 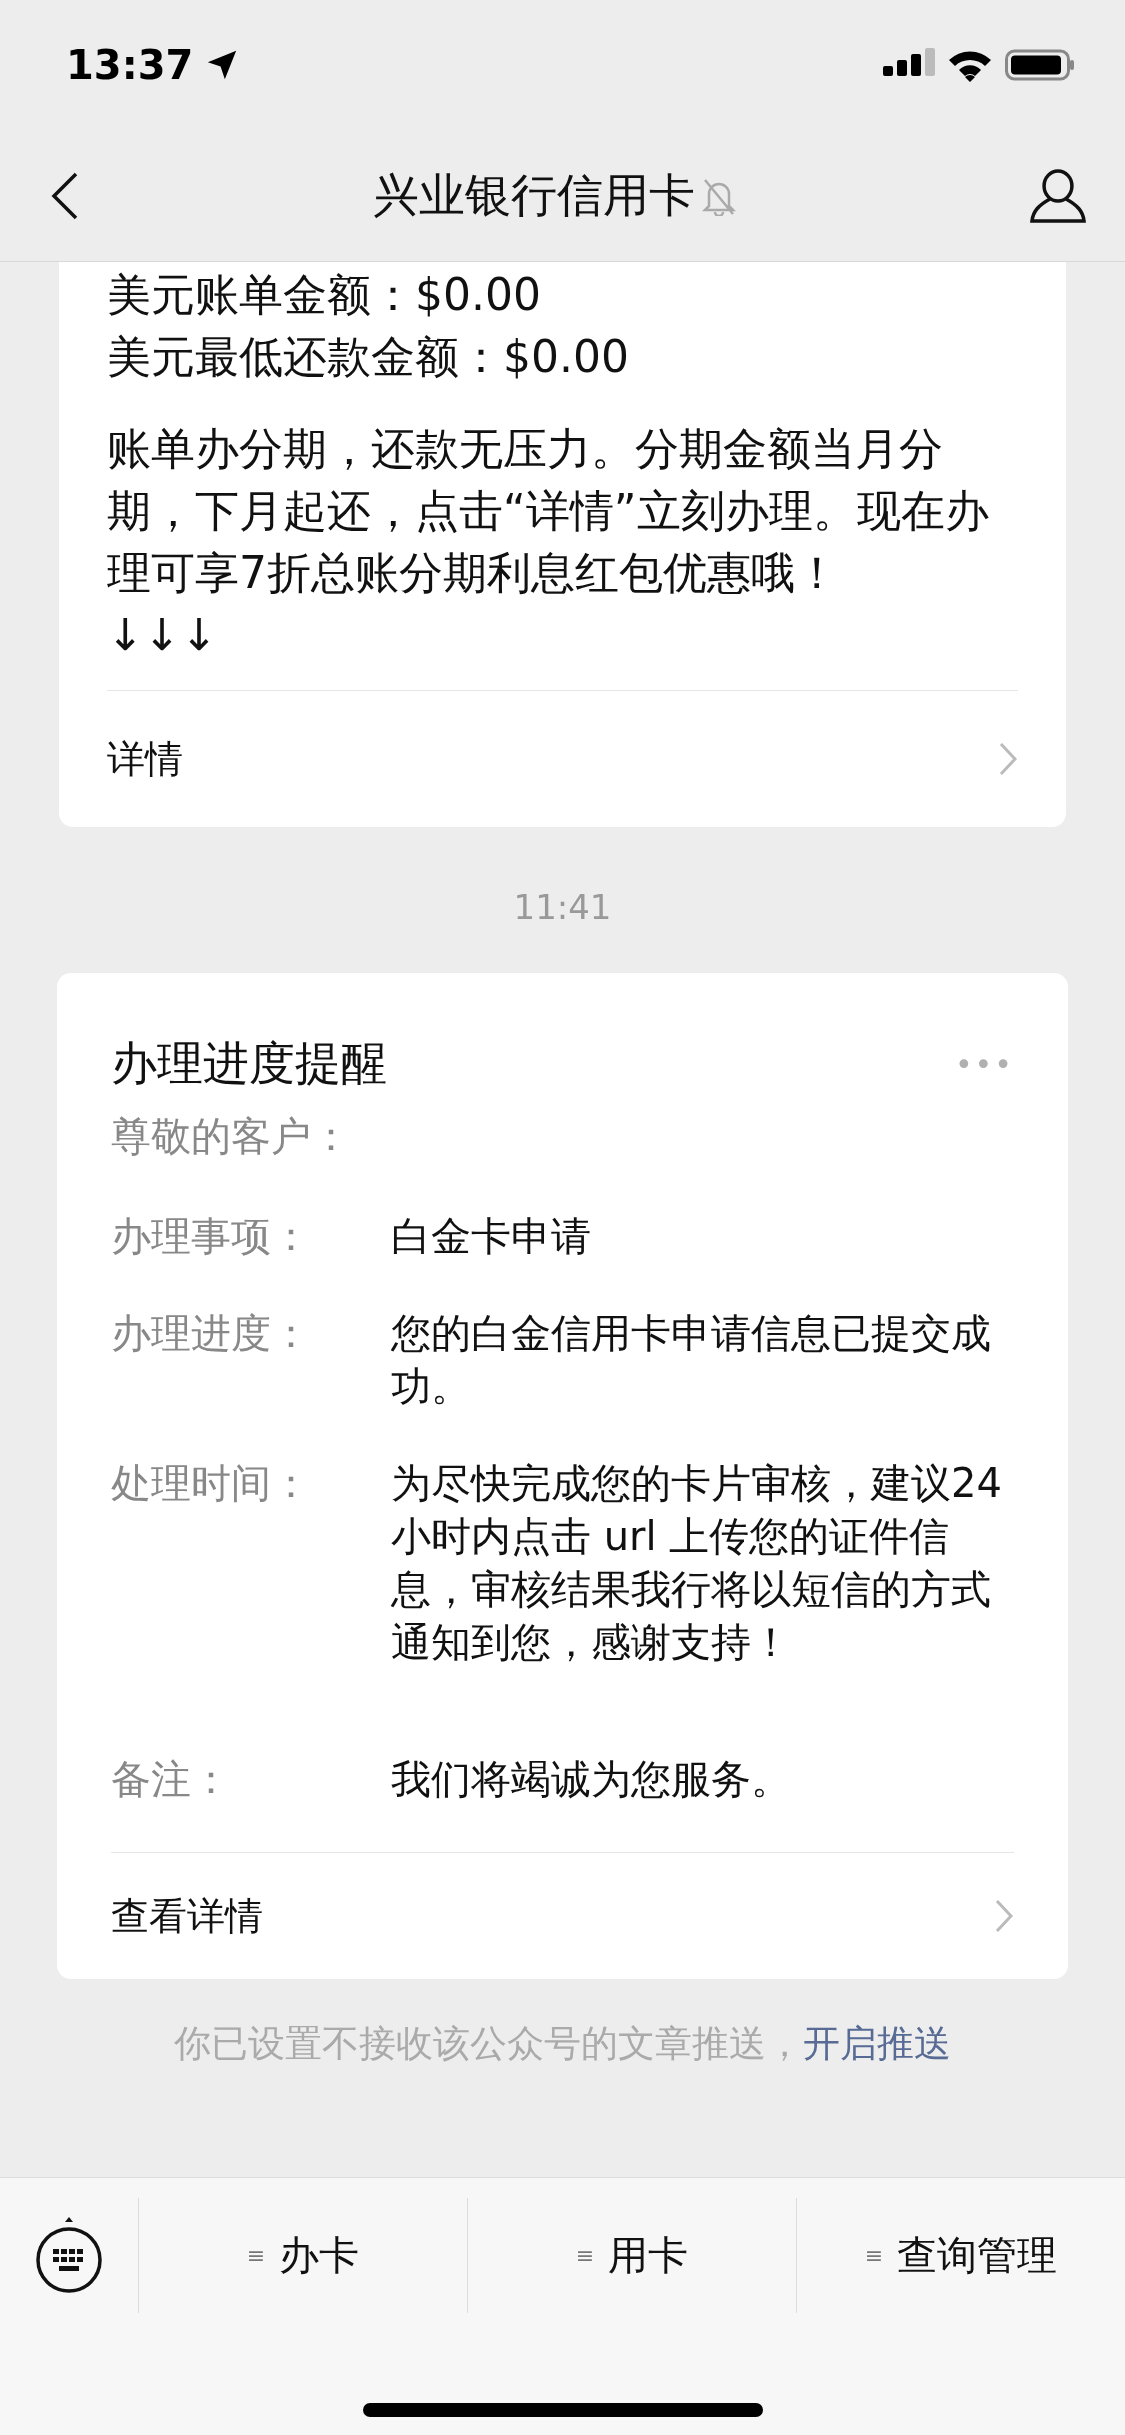 I want to click on profile-icon, so click(x=1058, y=195).